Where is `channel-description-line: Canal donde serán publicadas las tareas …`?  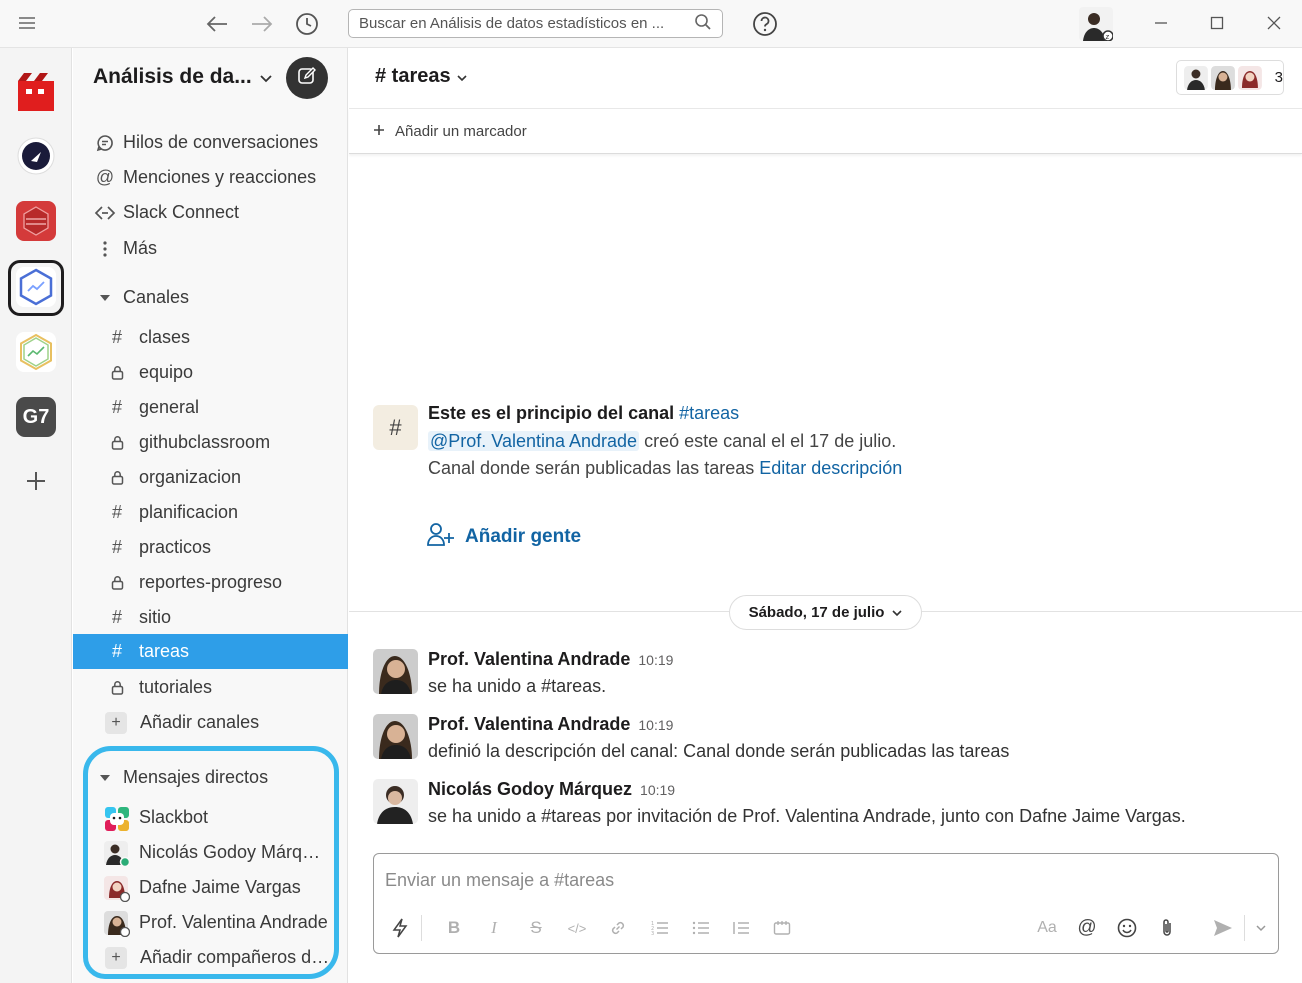 channel-description-line: Canal donde serán publicadas las tareas … is located at coordinates (665, 468).